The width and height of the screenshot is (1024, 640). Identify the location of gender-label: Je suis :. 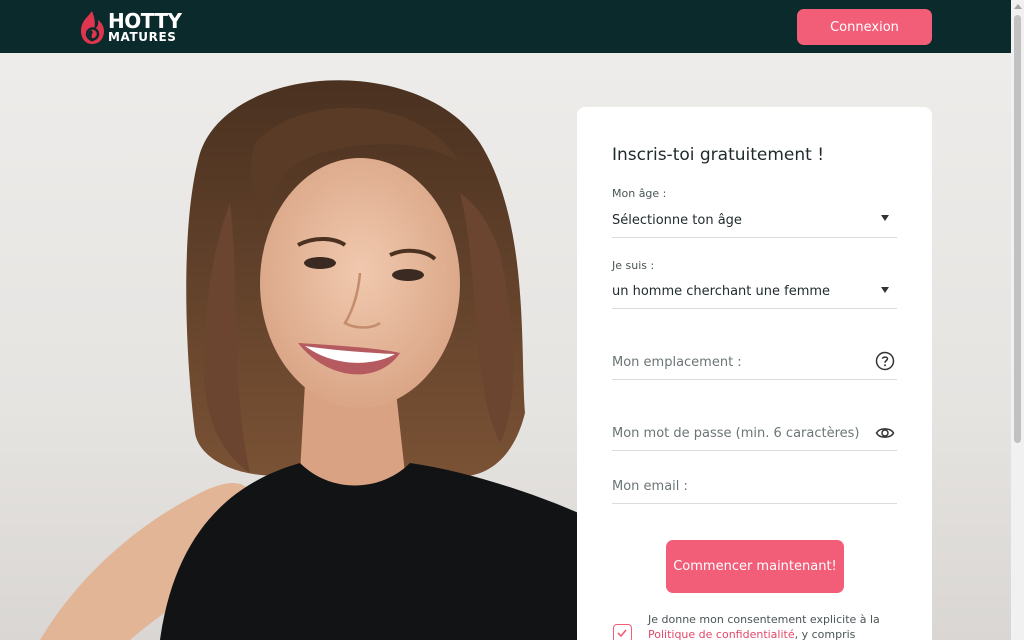
(633, 265).